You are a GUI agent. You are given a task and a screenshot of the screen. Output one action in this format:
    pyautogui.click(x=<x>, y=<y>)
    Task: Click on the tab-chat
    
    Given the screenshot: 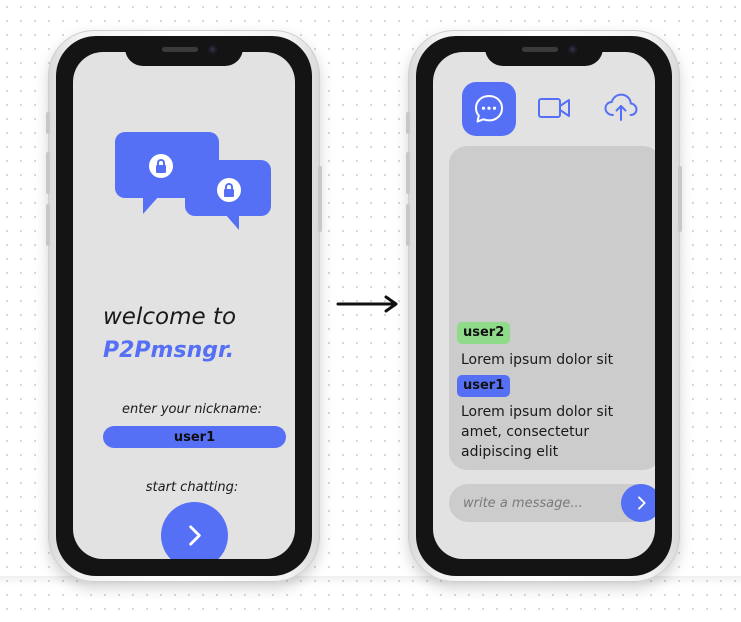 What is the action you would take?
    pyautogui.click(x=489, y=109)
    